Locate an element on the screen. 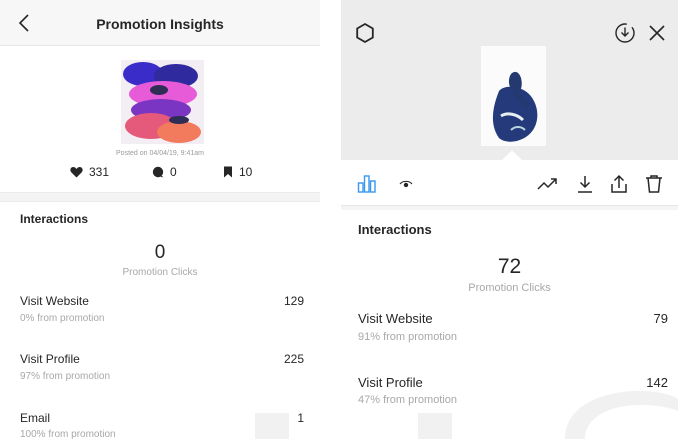 The image size is (678, 439). row-subtext: 100% from promotion is located at coordinates (68, 434).